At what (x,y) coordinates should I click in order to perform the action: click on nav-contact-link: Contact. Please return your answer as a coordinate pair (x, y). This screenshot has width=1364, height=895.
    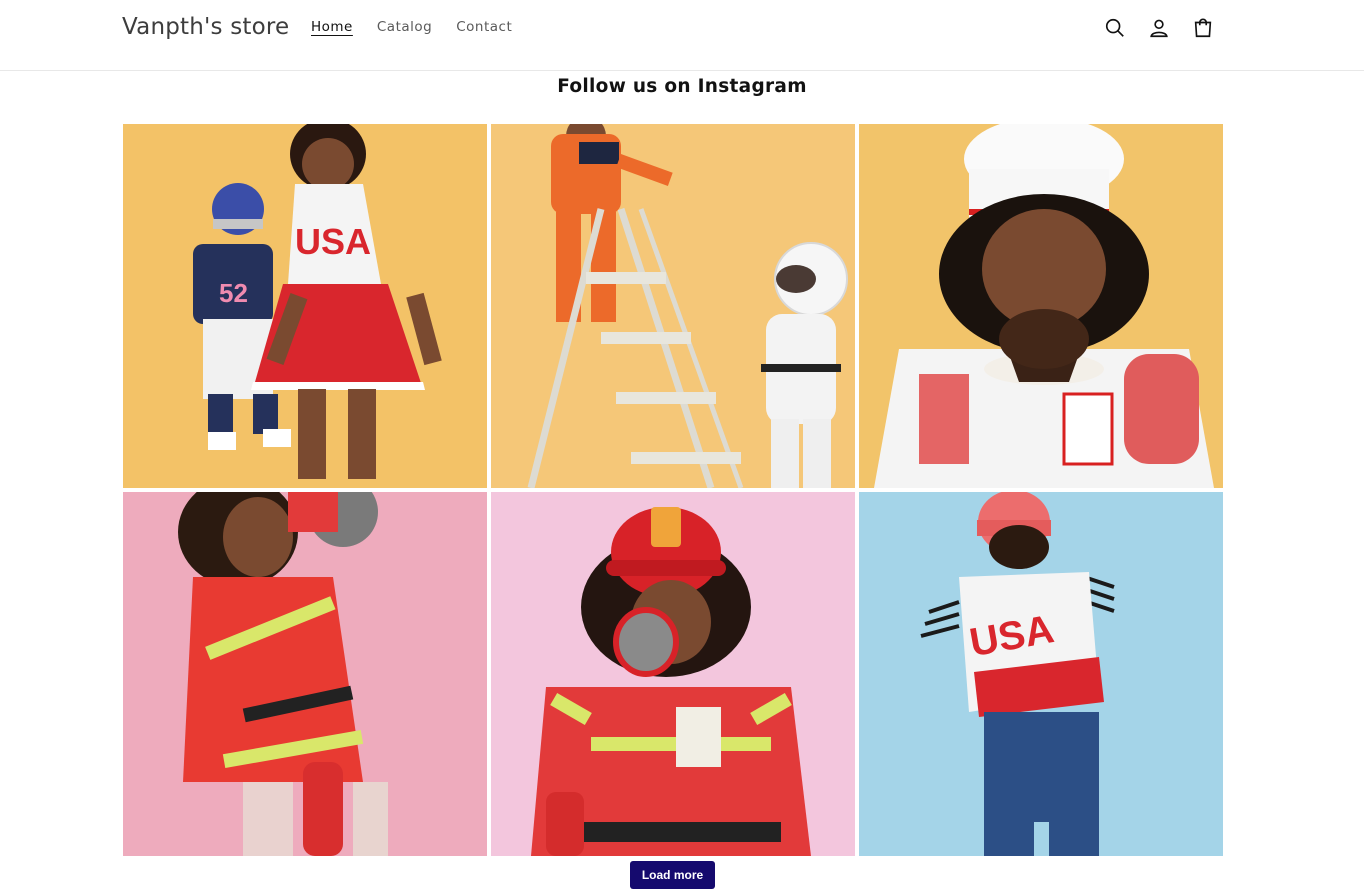
    Looking at the image, I should click on (484, 27).